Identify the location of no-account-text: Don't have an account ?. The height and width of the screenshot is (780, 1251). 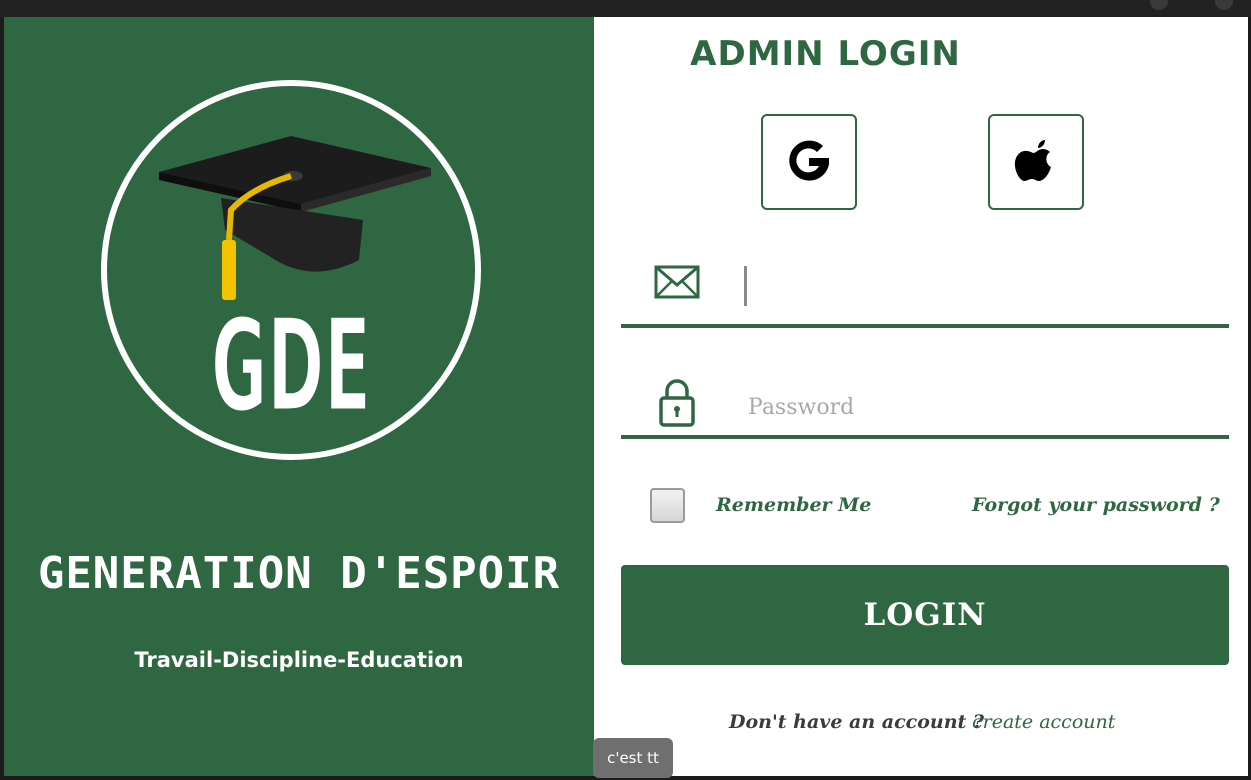
(857, 722).